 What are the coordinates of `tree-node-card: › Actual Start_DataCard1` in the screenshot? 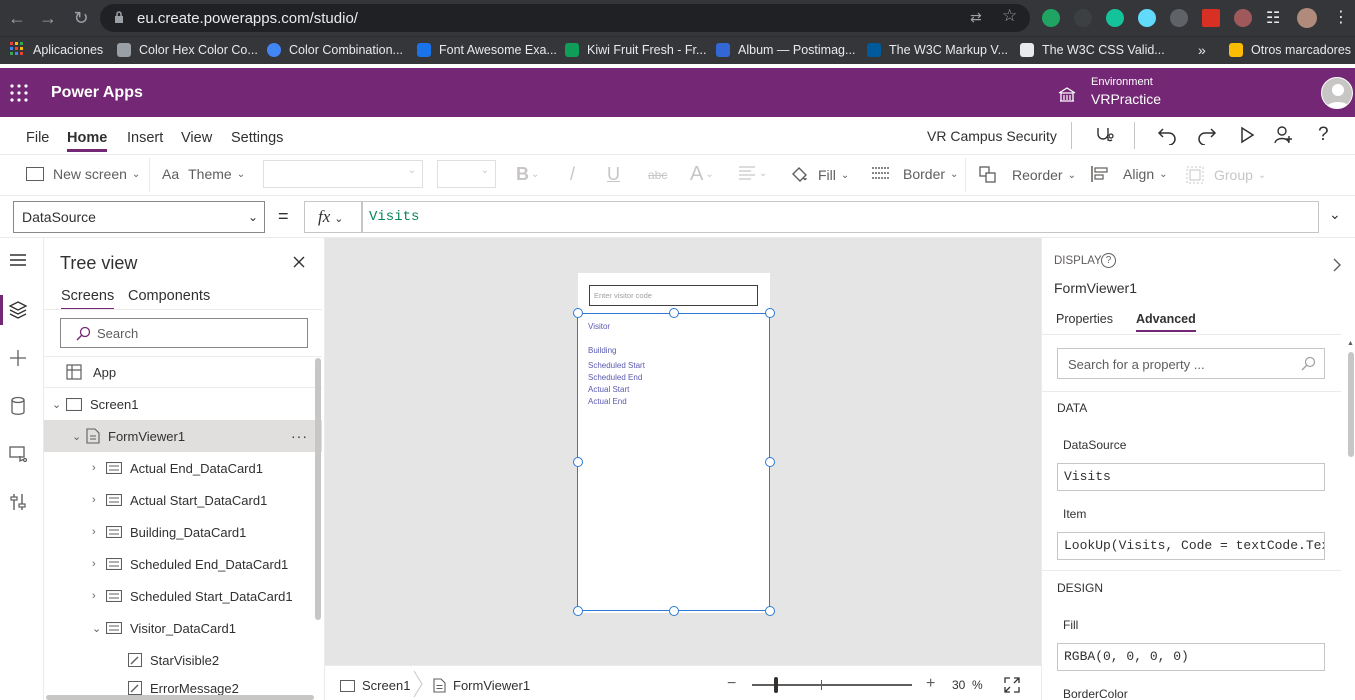 It's located at (183, 500).